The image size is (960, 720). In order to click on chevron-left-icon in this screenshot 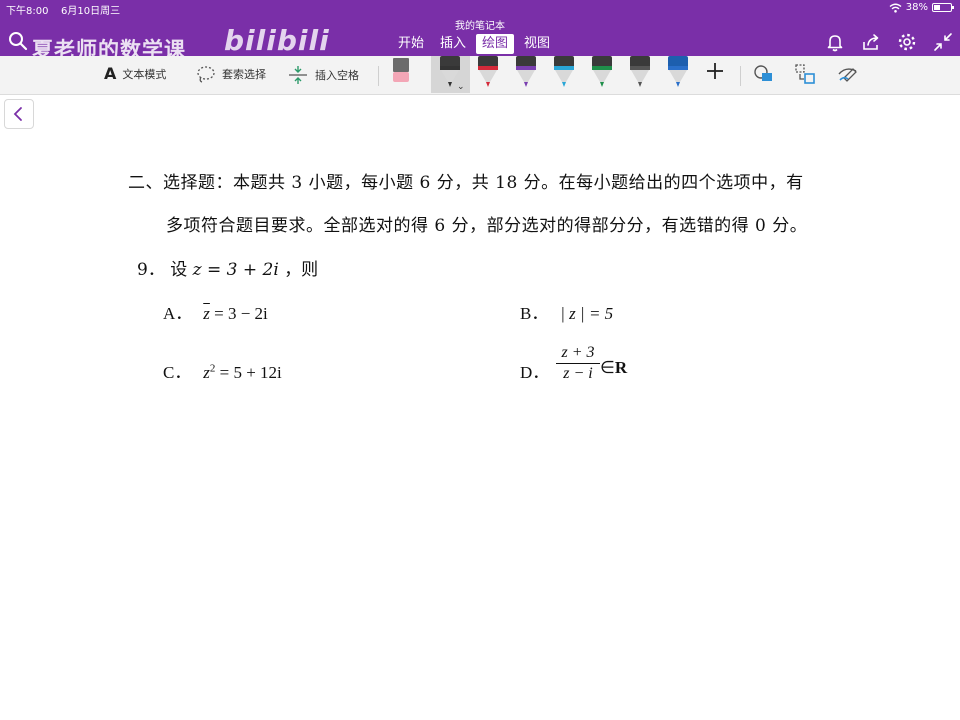, I will do `click(17, 114)`.